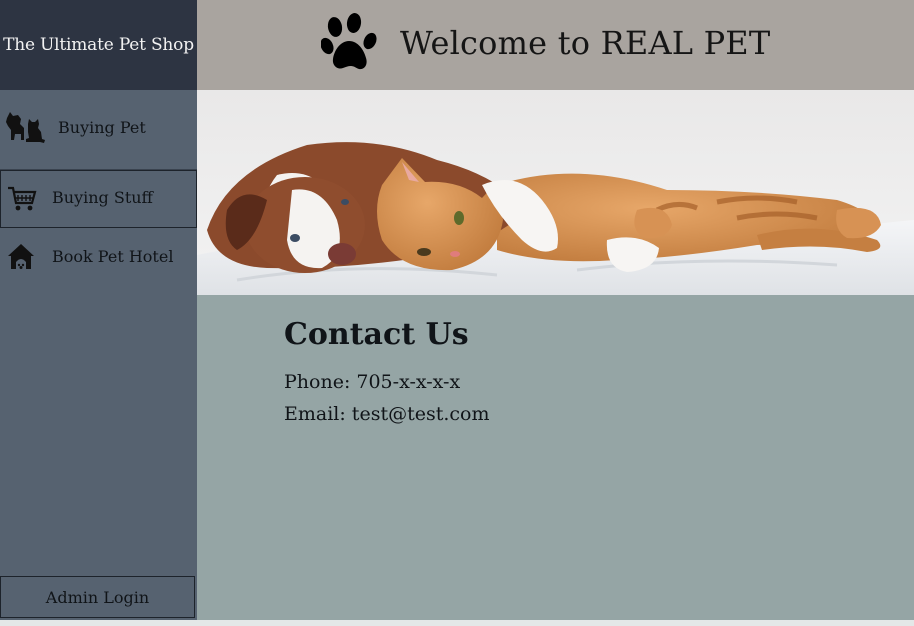 This screenshot has width=914, height=626. What do you see at coordinates (585, 43) in the screenshot?
I see `page-title: Welcome to REAL PET` at bounding box center [585, 43].